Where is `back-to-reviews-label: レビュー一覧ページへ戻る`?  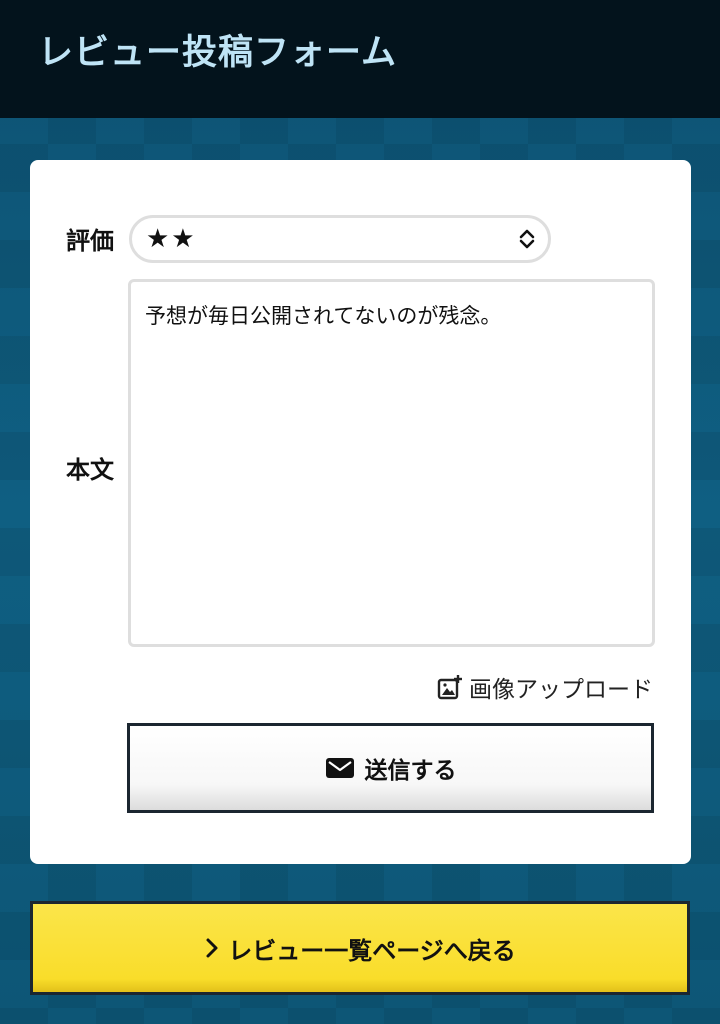
back-to-reviews-label: レビュー一覧ページへ戻る is located at coordinates (372, 950).